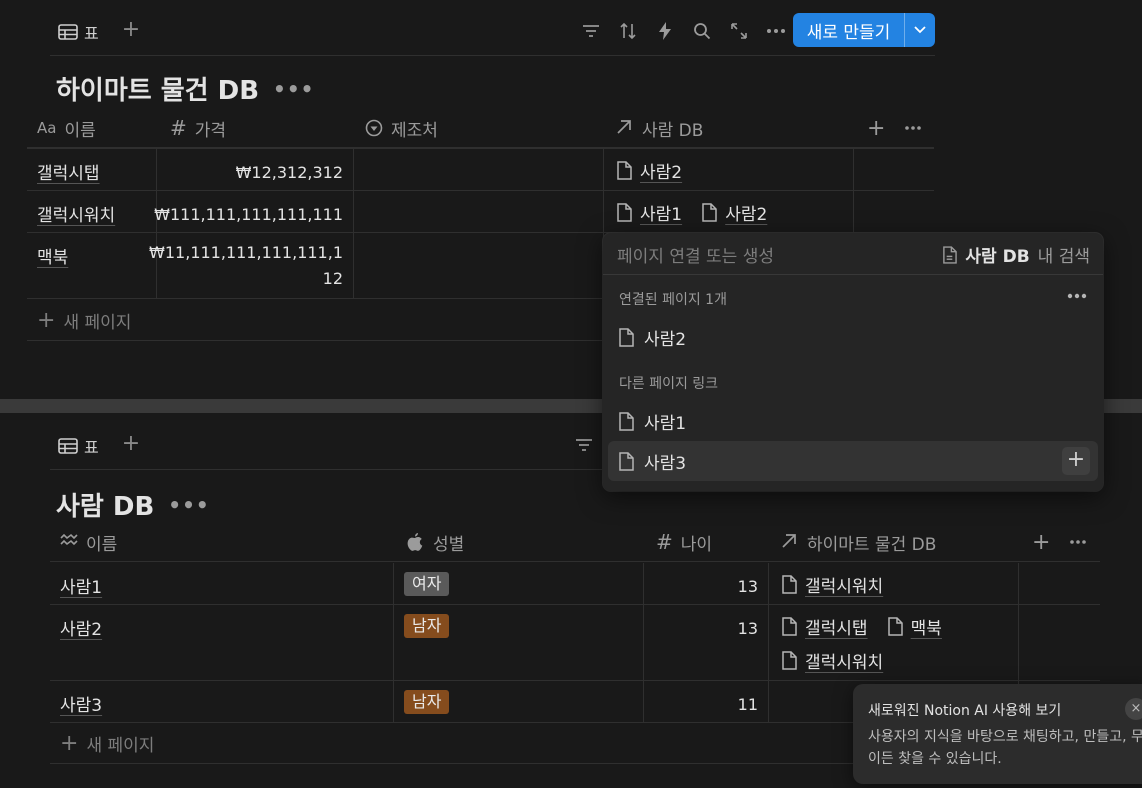  What do you see at coordinates (88, 542) in the screenshot?
I see `column-header-name: 이름` at bounding box center [88, 542].